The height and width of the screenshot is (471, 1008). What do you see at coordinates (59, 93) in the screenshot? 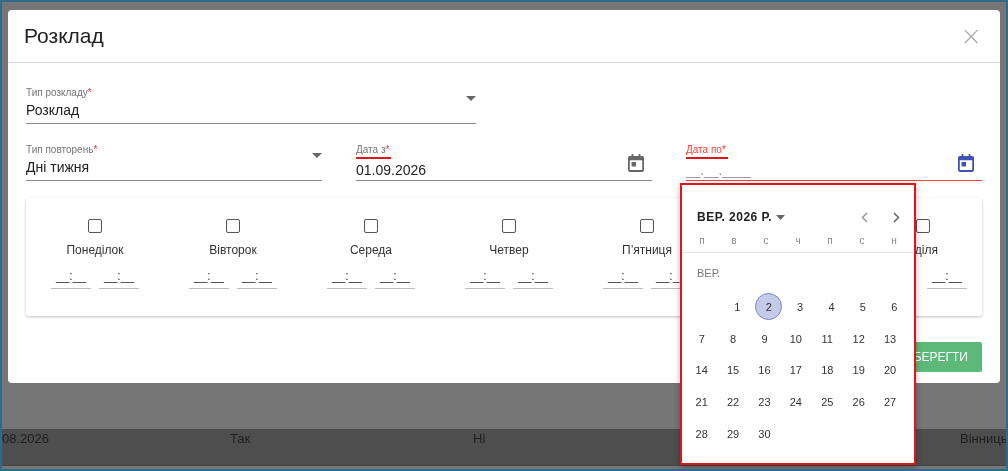
I see `field-label: Тип розкладу*` at bounding box center [59, 93].